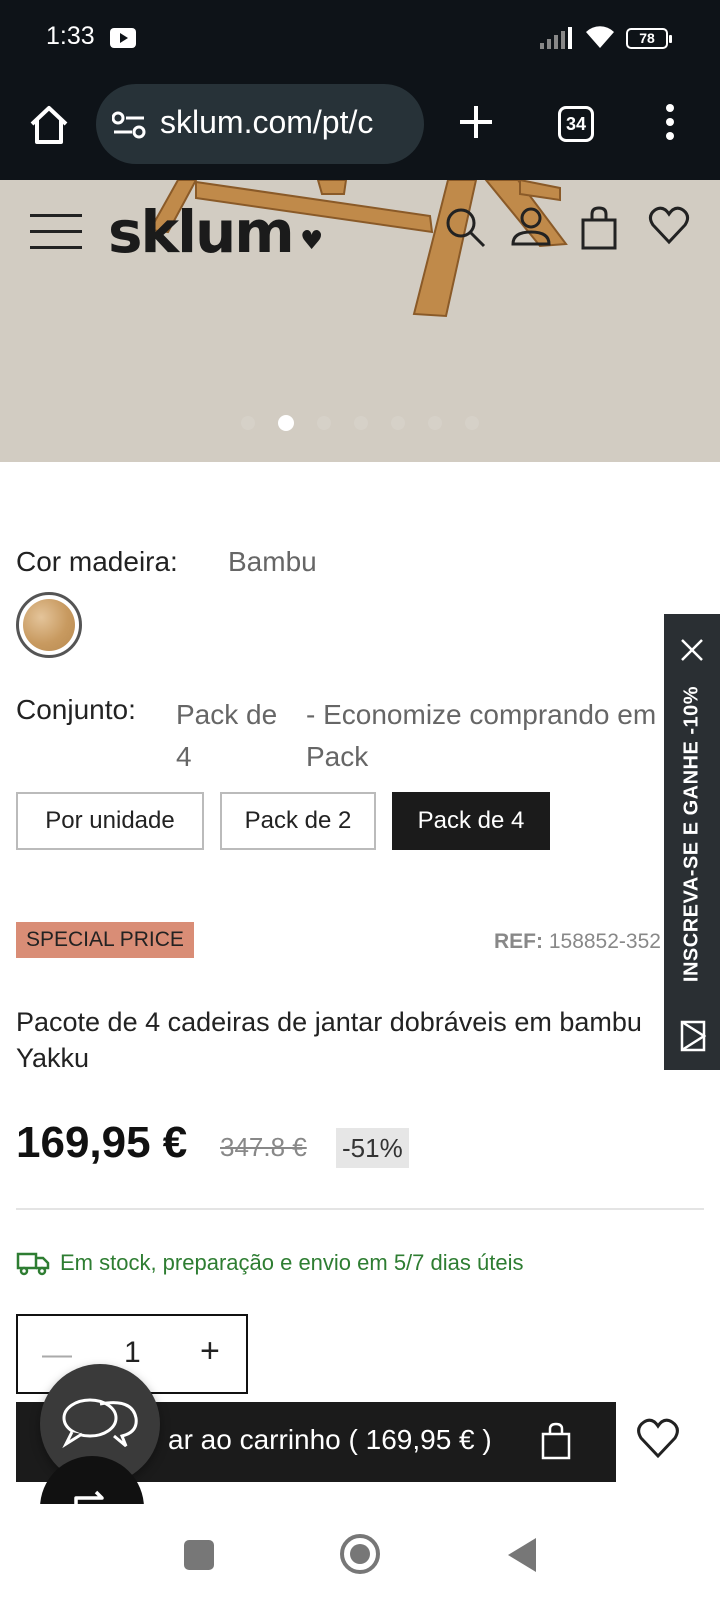 The width and height of the screenshot is (720, 1600). What do you see at coordinates (56, 232) in the screenshot?
I see `menu-icon` at bounding box center [56, 232].